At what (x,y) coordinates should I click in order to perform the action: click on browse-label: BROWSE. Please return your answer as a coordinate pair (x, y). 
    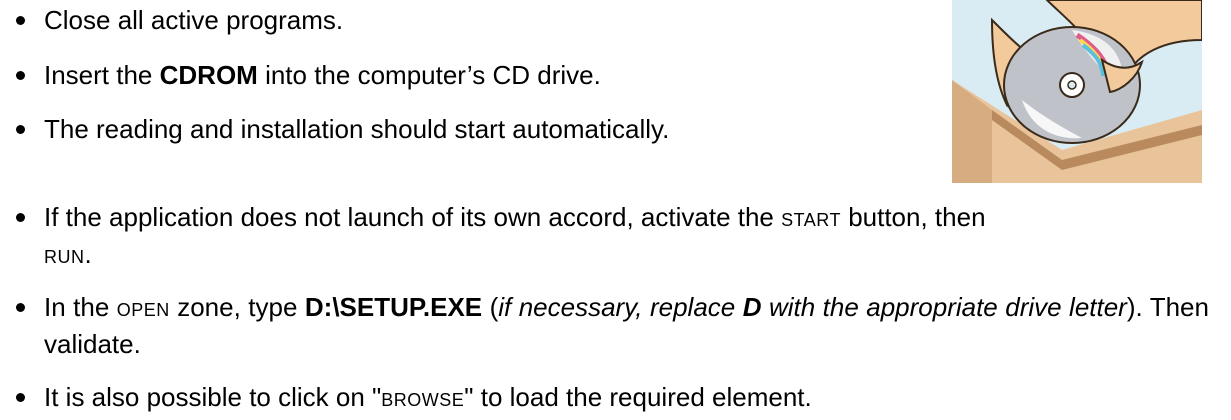
    Looking at the image, I should click on (423, 400).